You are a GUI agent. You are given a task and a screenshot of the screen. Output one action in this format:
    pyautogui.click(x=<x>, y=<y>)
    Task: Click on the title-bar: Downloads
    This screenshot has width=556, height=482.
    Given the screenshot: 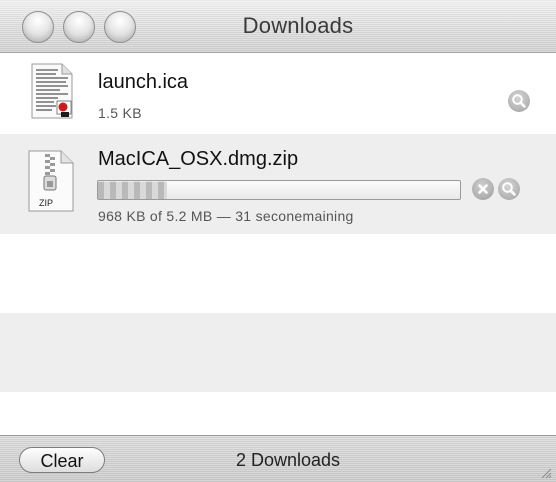 What is the action you would take?
    pyautogui.click(x=278, y=26)
    